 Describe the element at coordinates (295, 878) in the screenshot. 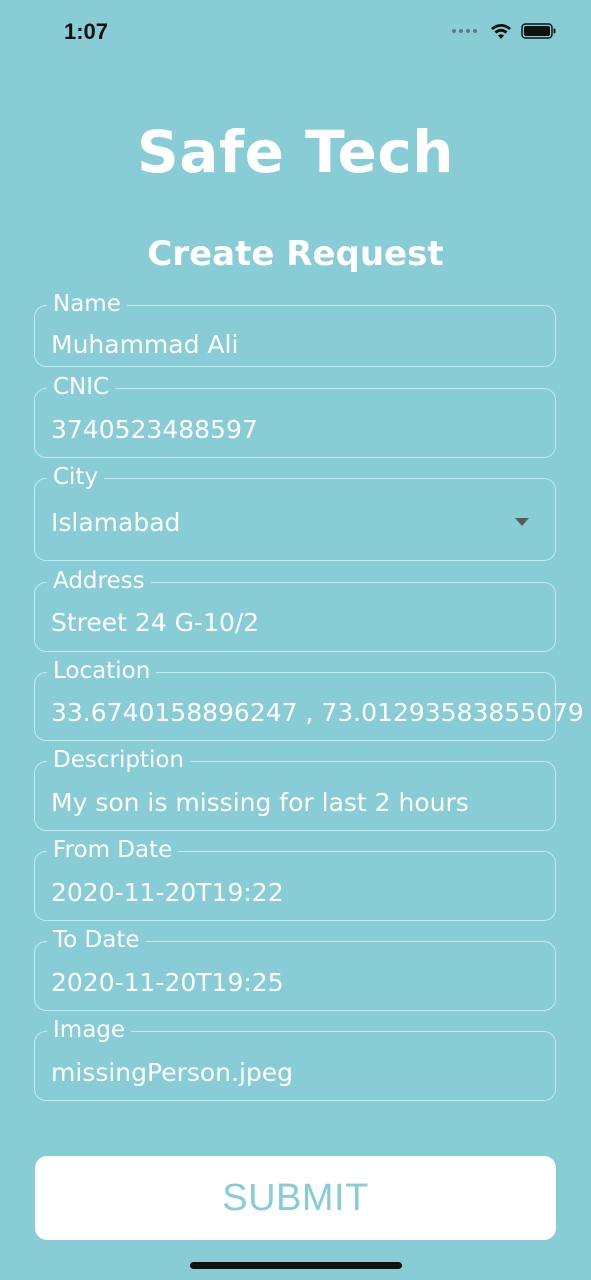

I see `from-date-field: From Date 2020-11-20T19:22` at that location.